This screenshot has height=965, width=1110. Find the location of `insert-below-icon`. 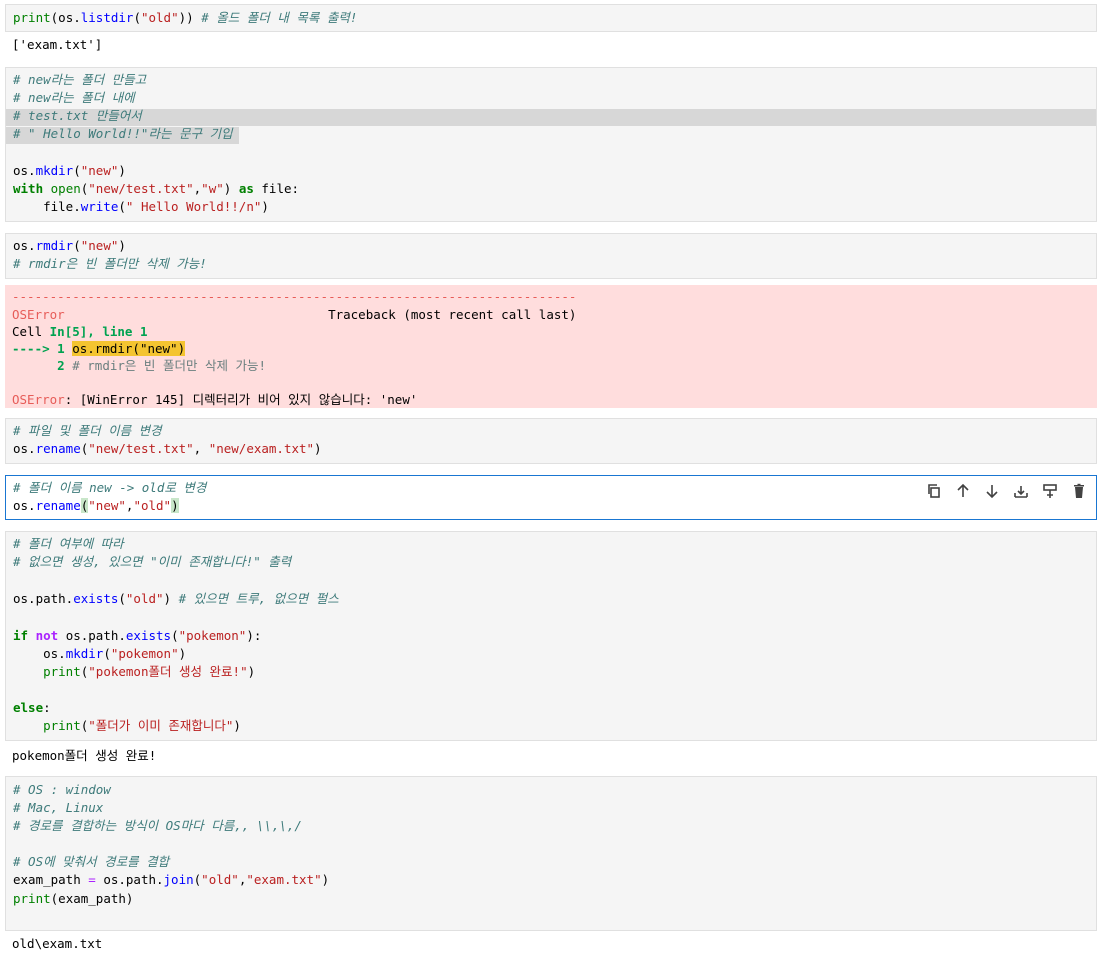

insert-below-icon is located at coordinates (1020, 490).